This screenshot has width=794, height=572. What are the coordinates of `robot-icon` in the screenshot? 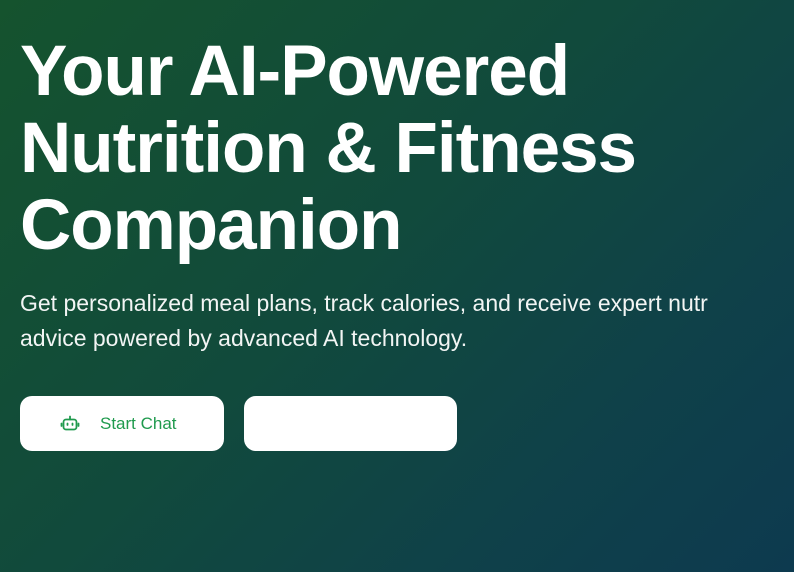 It's located at (70, 424).